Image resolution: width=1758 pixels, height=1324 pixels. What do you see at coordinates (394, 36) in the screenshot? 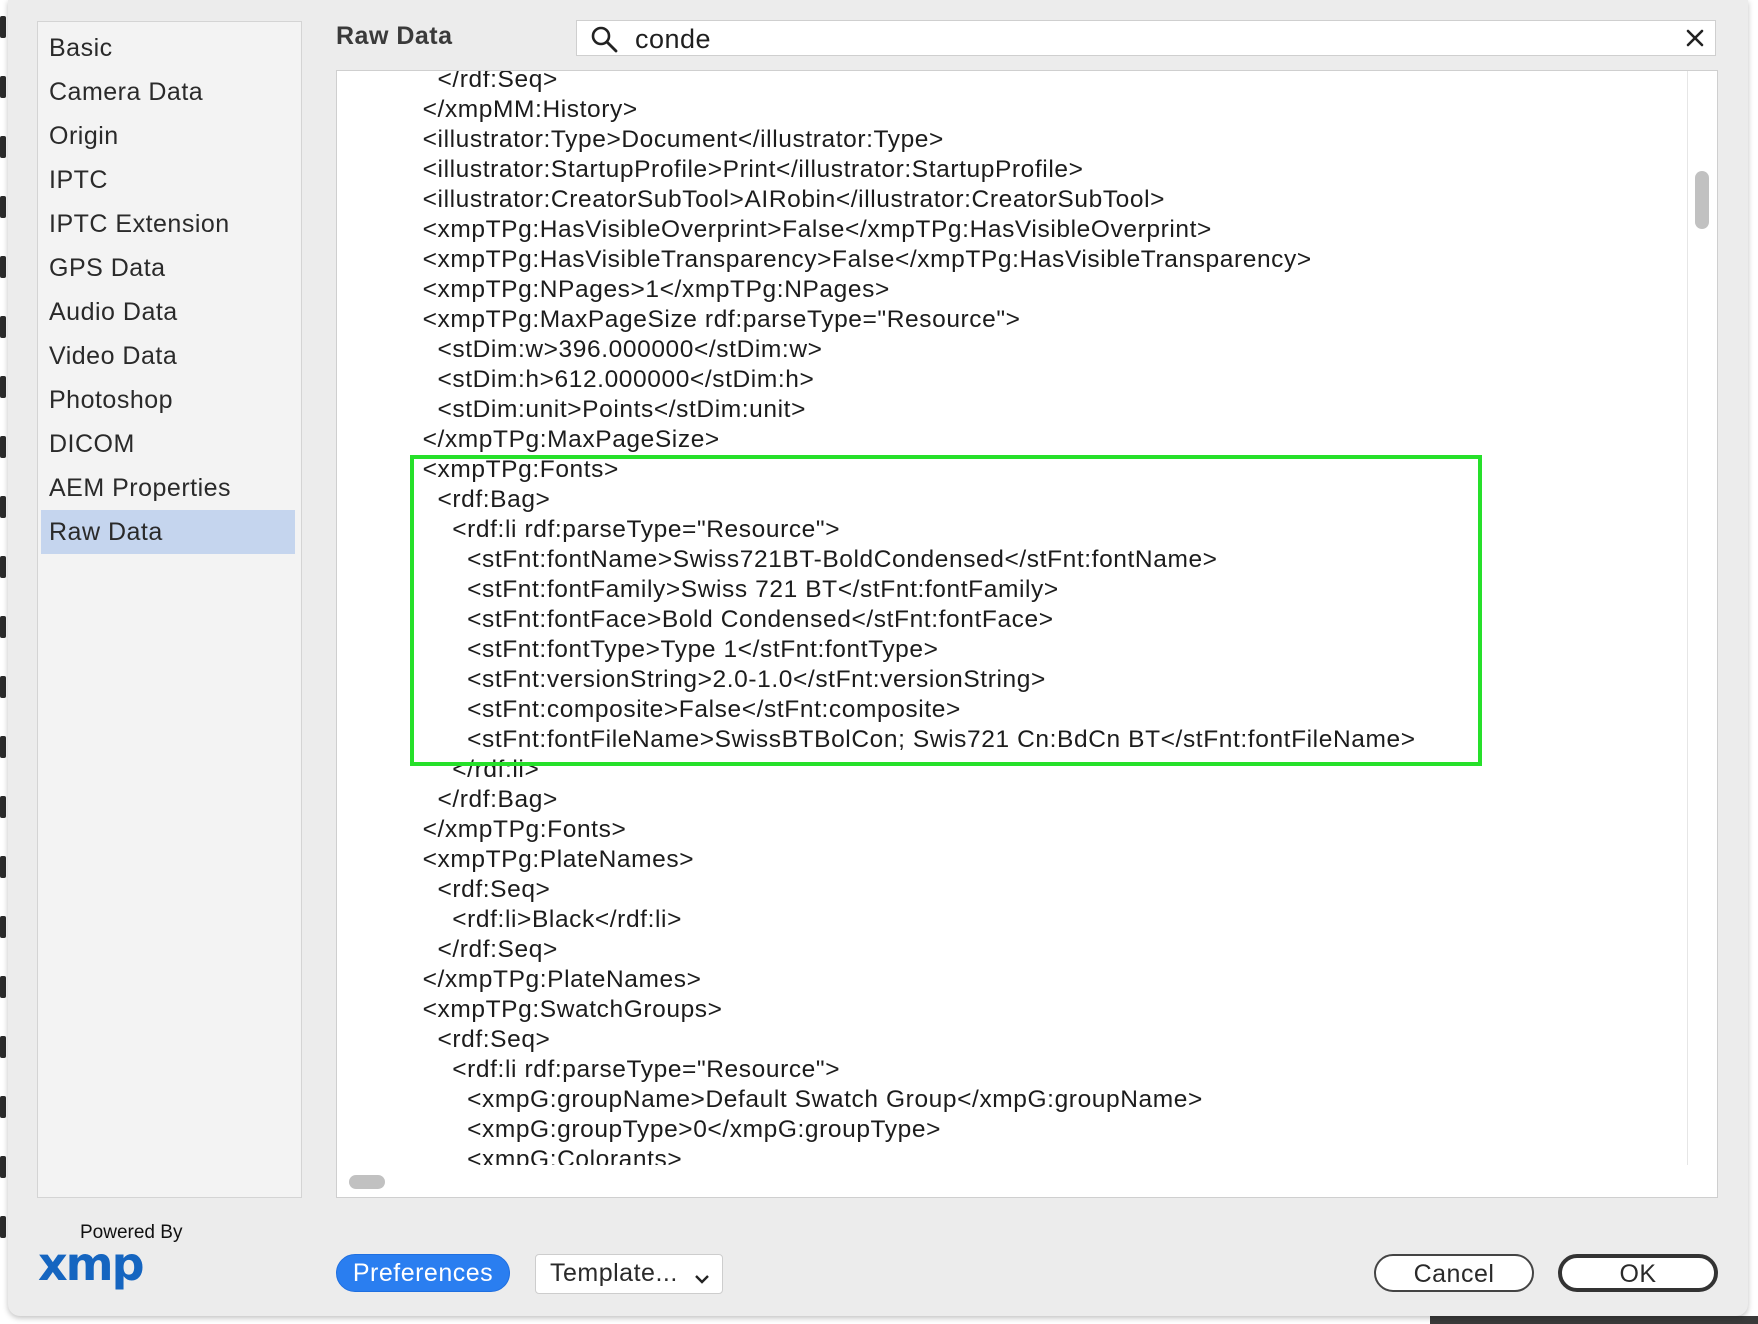
I see `panel-title: Raw Data` at bounding box center [394, 36].